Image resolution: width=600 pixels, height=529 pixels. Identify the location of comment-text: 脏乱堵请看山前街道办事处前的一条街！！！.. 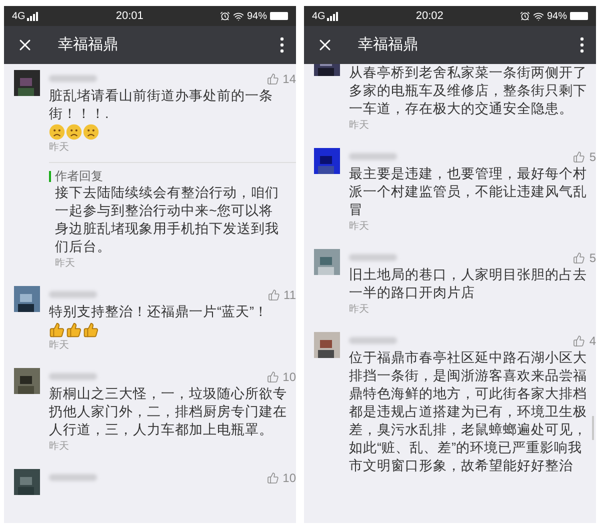
(161, 105).